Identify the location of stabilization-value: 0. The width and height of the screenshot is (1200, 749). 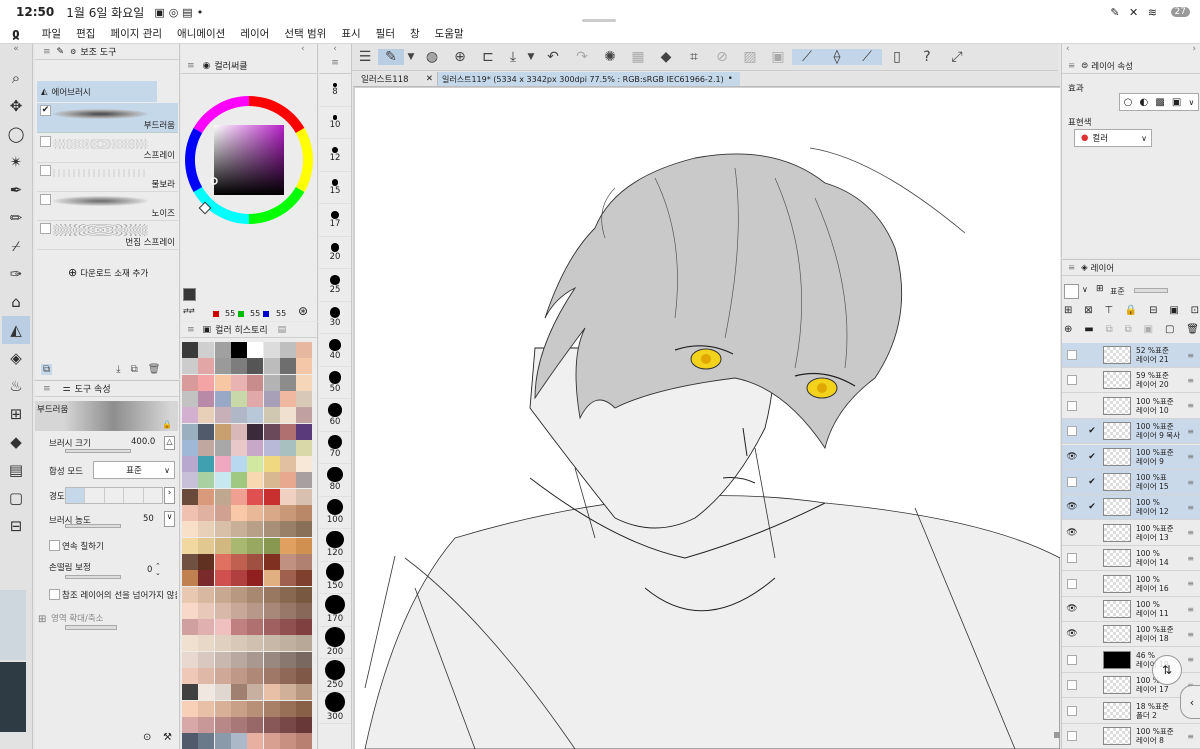
(149, 570).